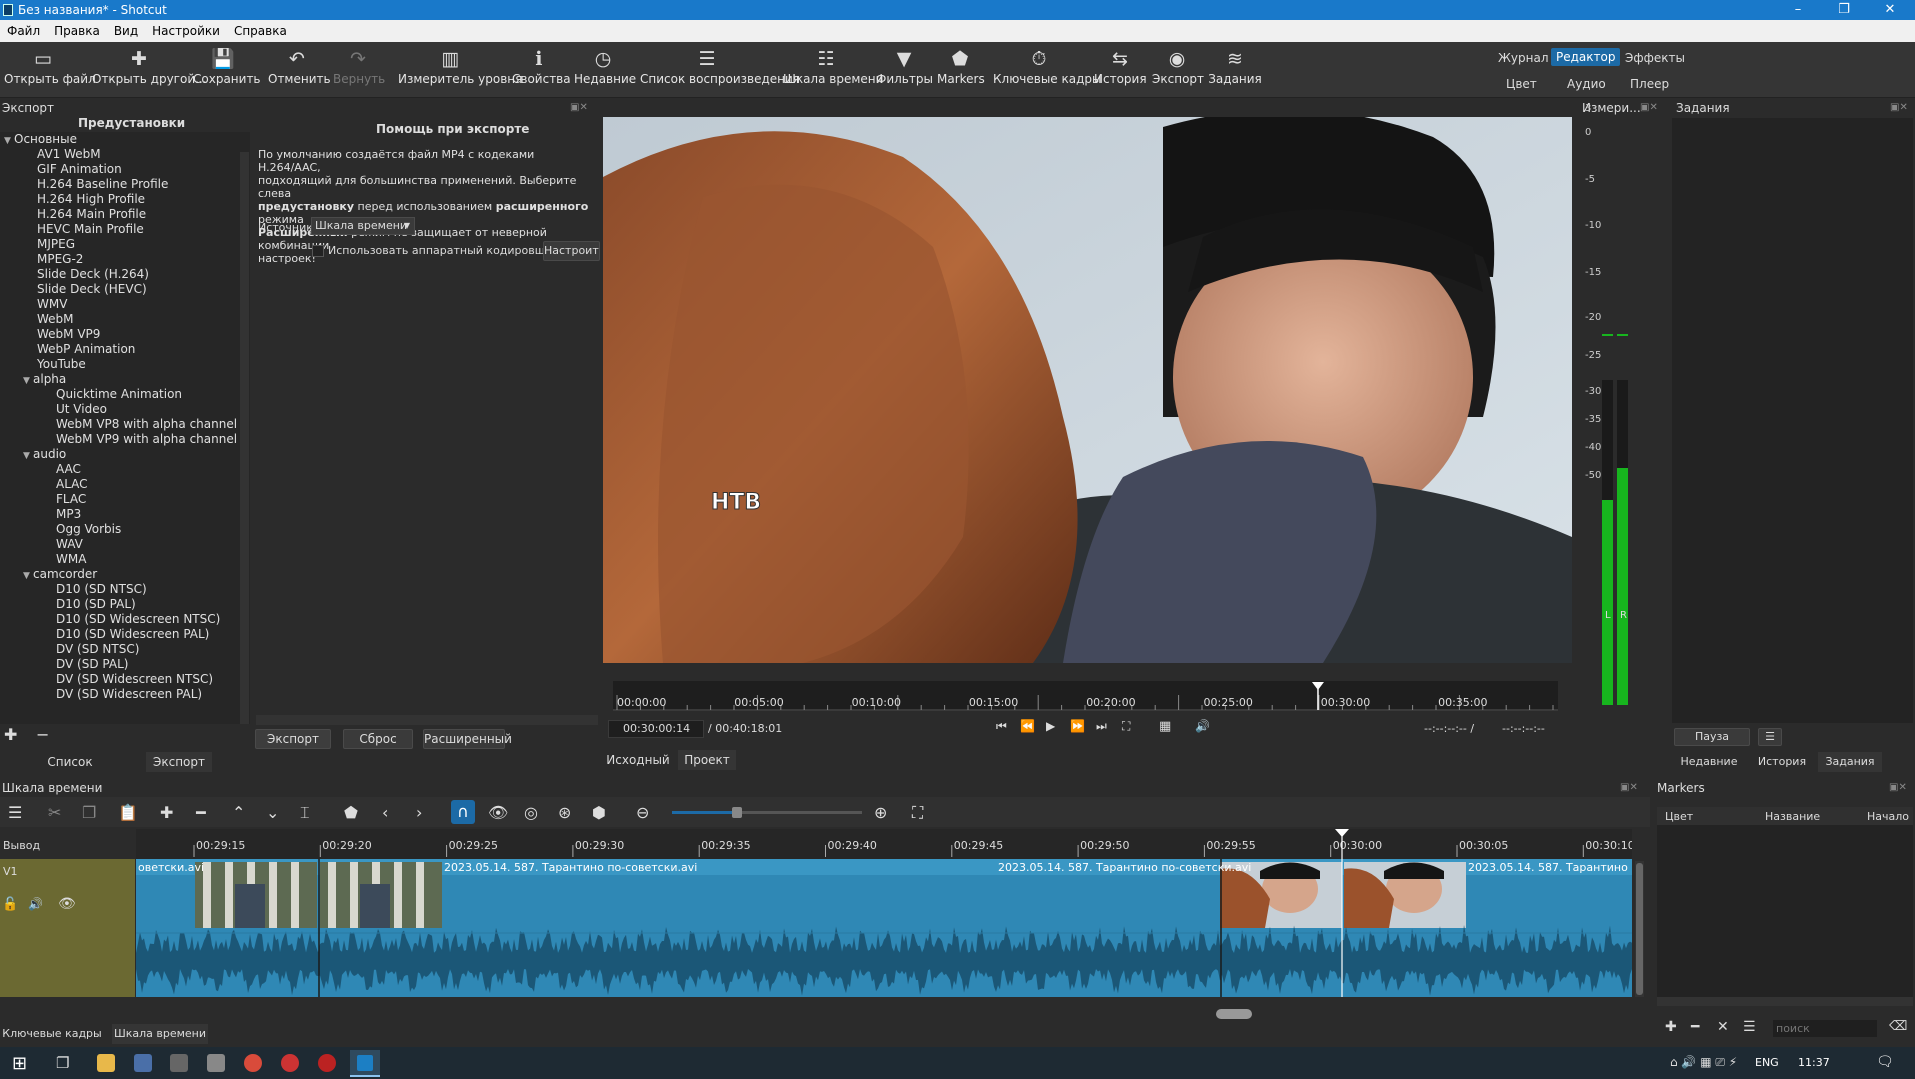 This screenshot has width=1915, height=1079. I want to click on tab-project: Проект, so click(707, 760).